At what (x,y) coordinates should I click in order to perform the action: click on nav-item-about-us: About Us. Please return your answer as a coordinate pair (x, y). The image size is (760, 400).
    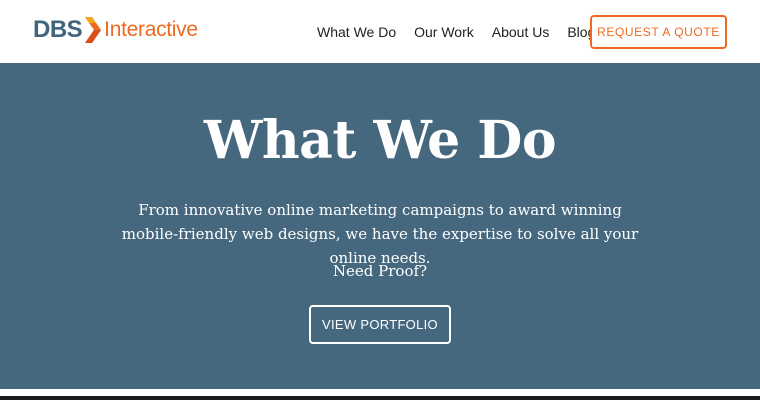
    Looking at the image, I should click on (521, 32).